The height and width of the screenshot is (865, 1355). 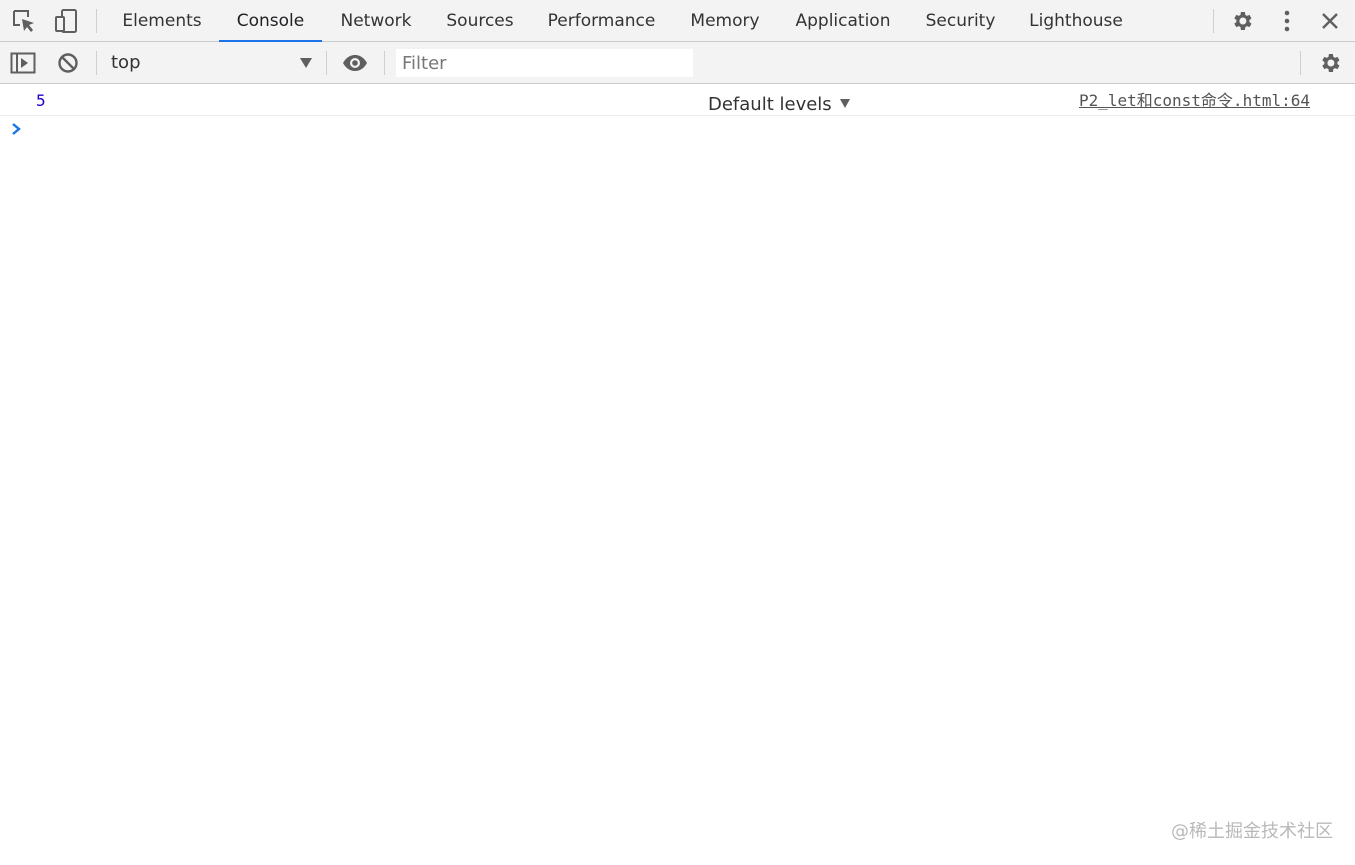 I want to click on chevron-right-icon, so click(x=17, y=131).